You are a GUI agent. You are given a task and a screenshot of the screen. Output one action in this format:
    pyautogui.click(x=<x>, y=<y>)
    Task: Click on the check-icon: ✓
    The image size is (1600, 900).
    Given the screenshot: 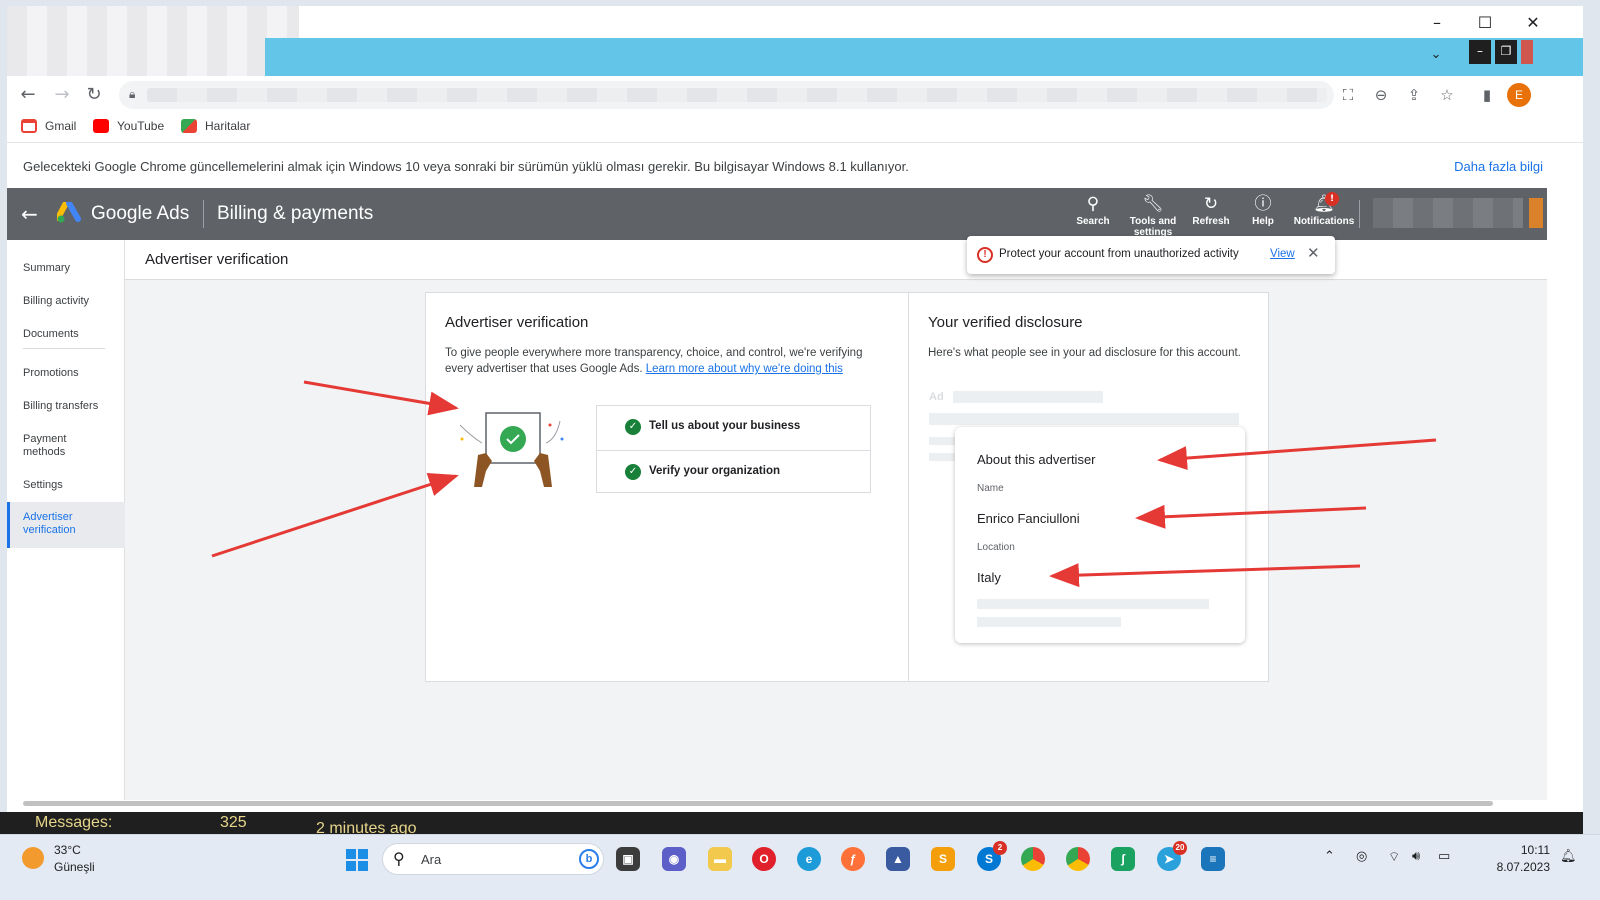 What is the action you would take?
    pyautogui.click(x=633, y=427)
    